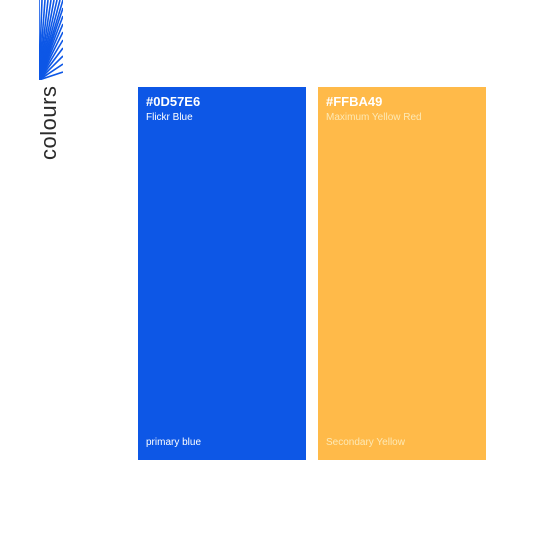 The width and height of the screenshot is (534, 534). Describe the element at coordinates (169, 117) in the screenshot. I see `swatch-color-name: Flickr Blue` at that location.